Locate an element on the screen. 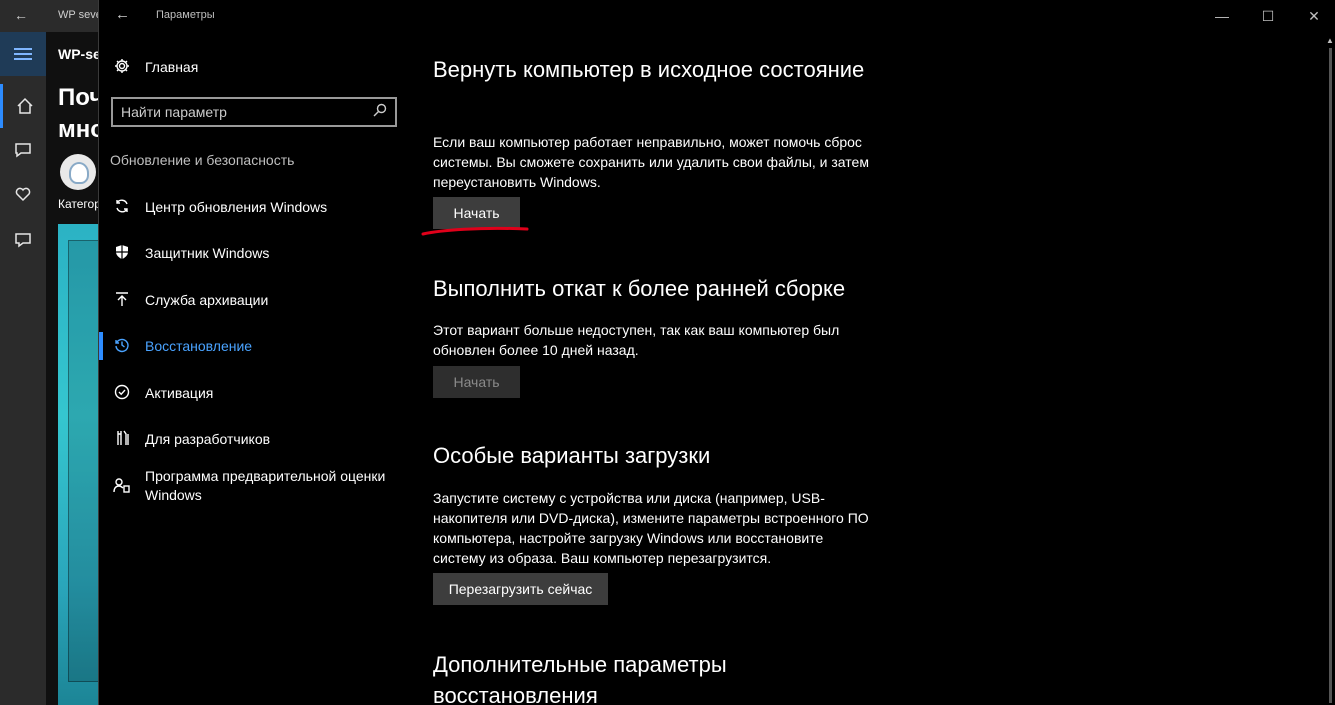 This screenshot has width=1335, height=705. sync-icon is located at coordinates (122, 206).